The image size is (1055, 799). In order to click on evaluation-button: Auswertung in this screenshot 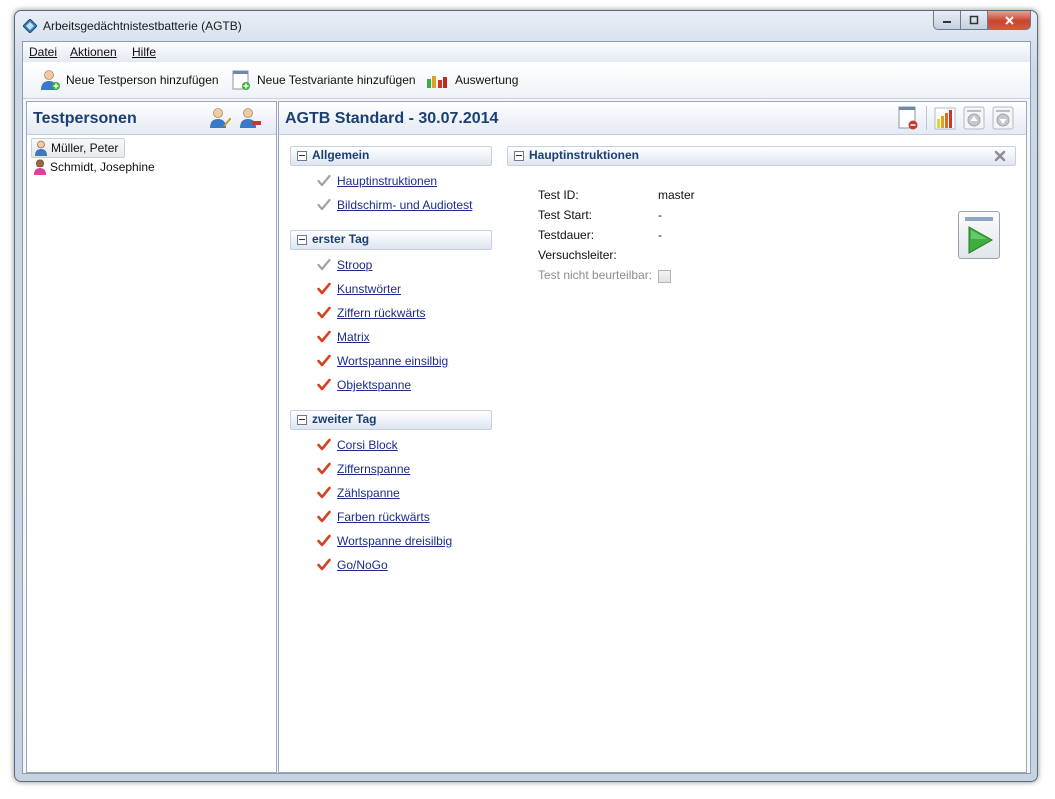, I will do `click(472, 80)`.